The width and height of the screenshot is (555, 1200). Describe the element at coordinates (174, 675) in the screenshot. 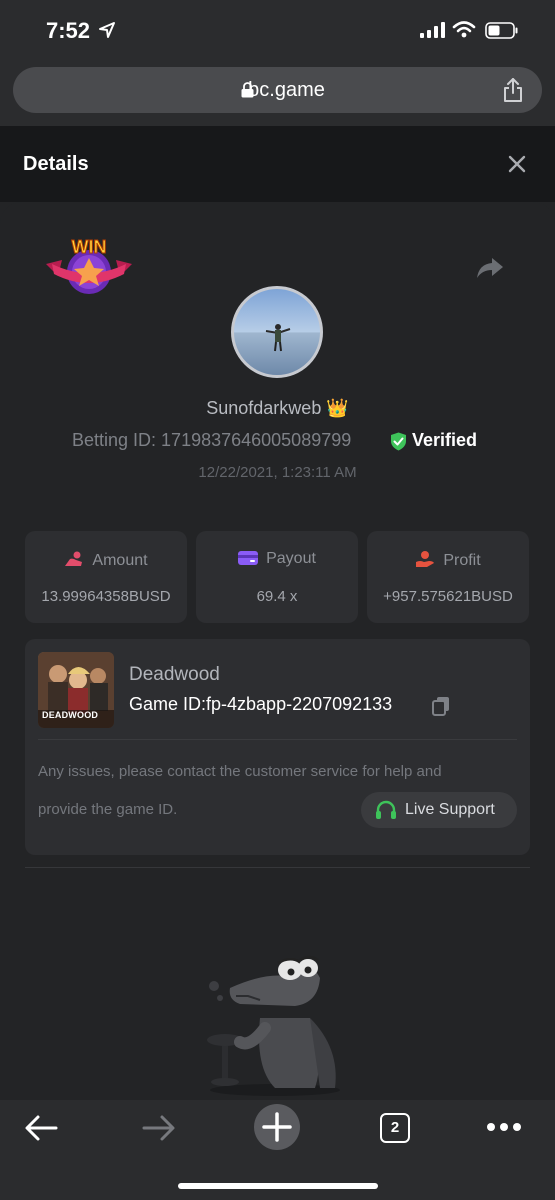

I see `game-name: Deadwood` at that location.